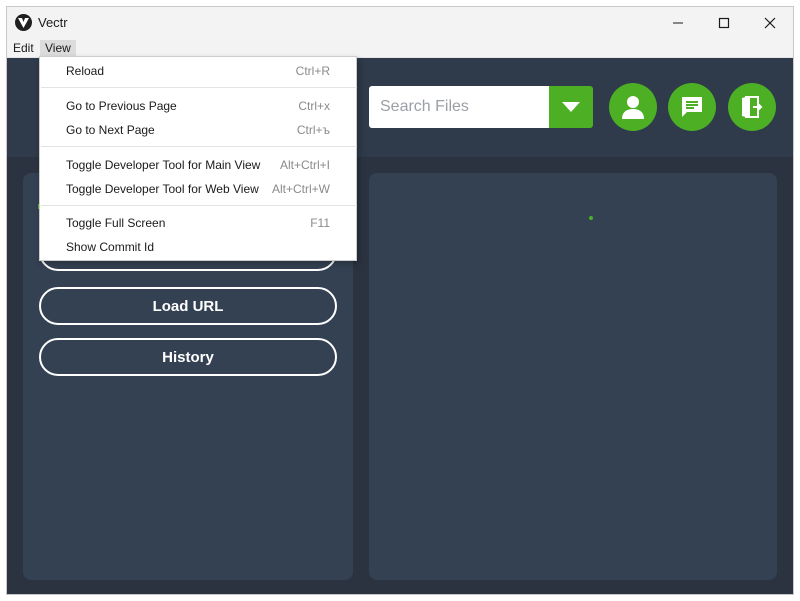 The height and width of the screenshot is (601, 800). What do you see at coordinates (591, 218) in the screenshot?
I see `loading-dot` at bounding box center [591, 218].